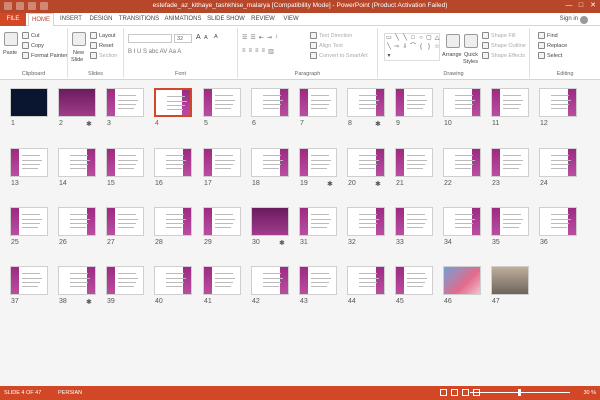 The width and height of the screenshot is (600, 400). Describe the element at coordinates (405, 47) in the screenshot. I see `arrow2-shape-icon: ⇩` at that location.